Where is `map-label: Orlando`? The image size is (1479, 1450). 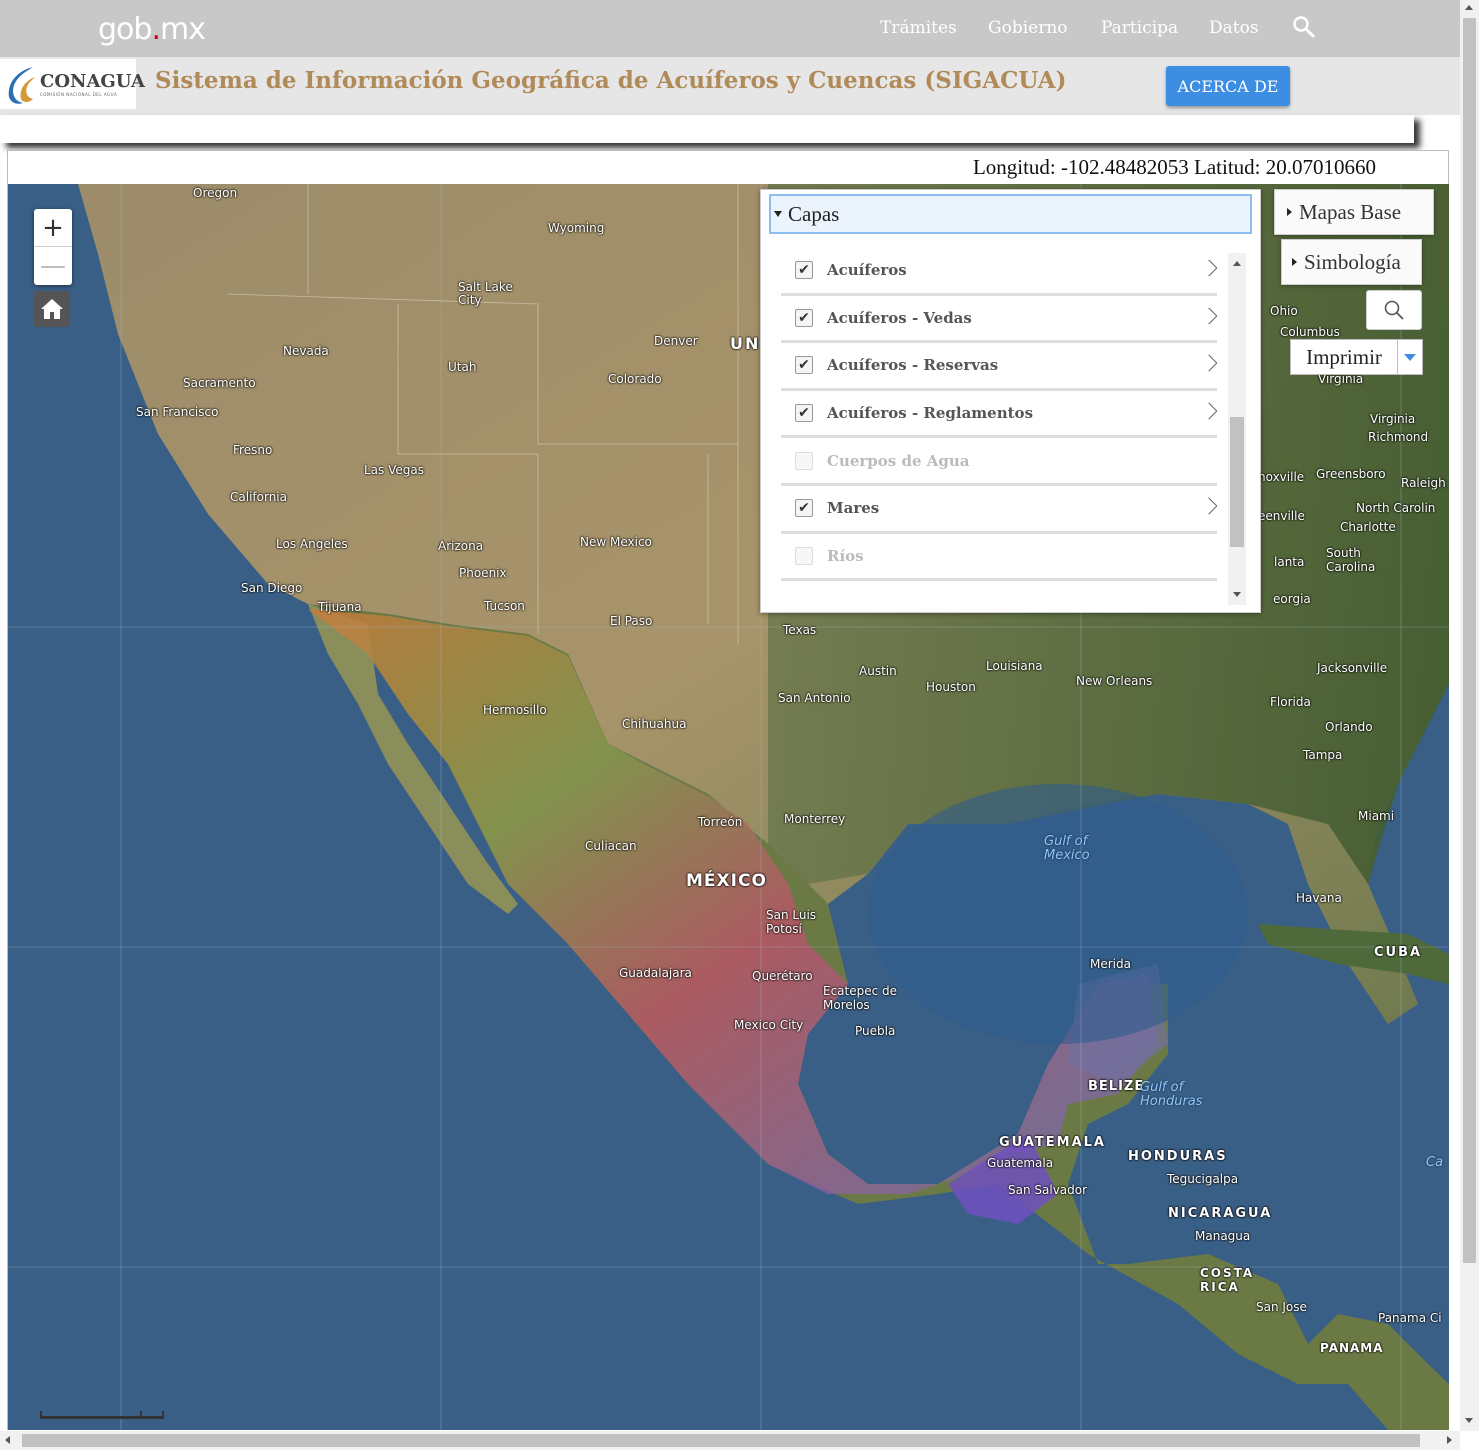
map-label: Orlando is located at coordinates (1349, 727).